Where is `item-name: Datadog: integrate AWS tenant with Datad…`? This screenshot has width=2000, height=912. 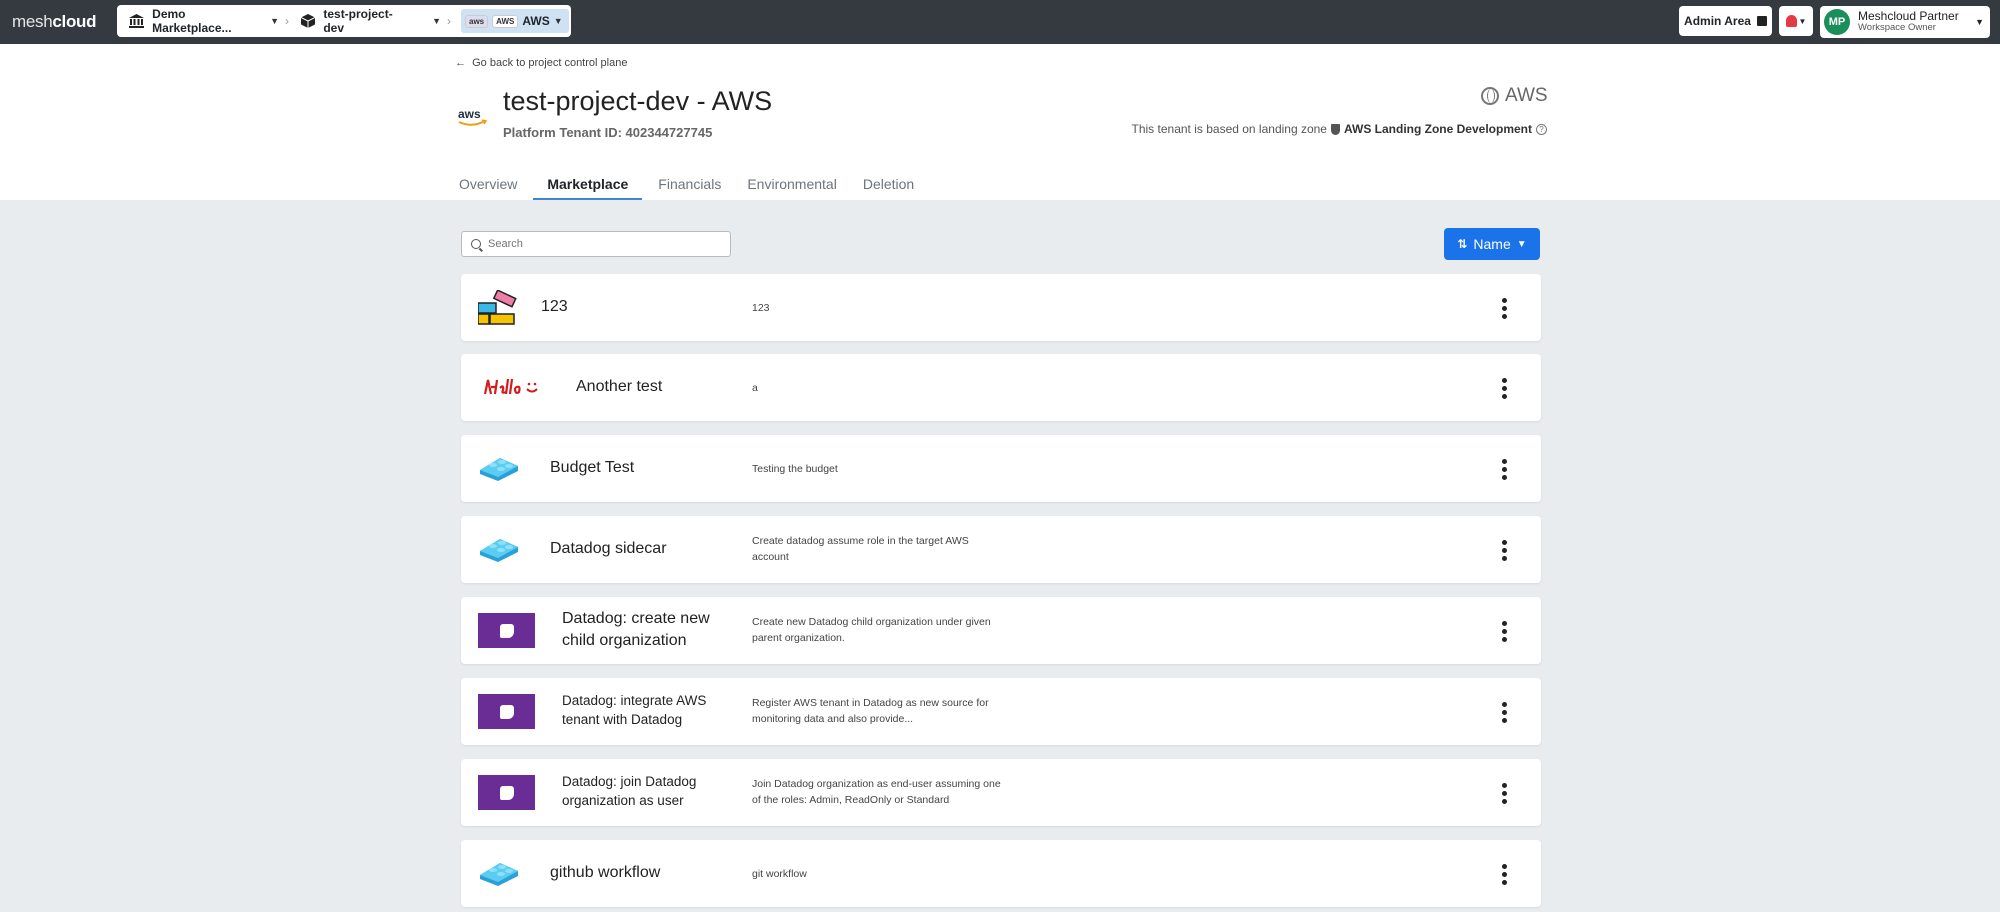 item-name: Datadog: integrate AWS tenant with Datad… is located at coordinates (634, 710).